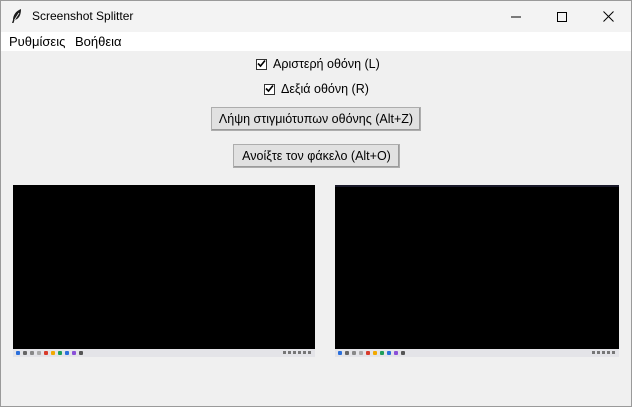 The height and width of the screenshot is (407, 632). I want to click on left-screen-label: Αριστερή οθόνη (L), so click(326, 64).